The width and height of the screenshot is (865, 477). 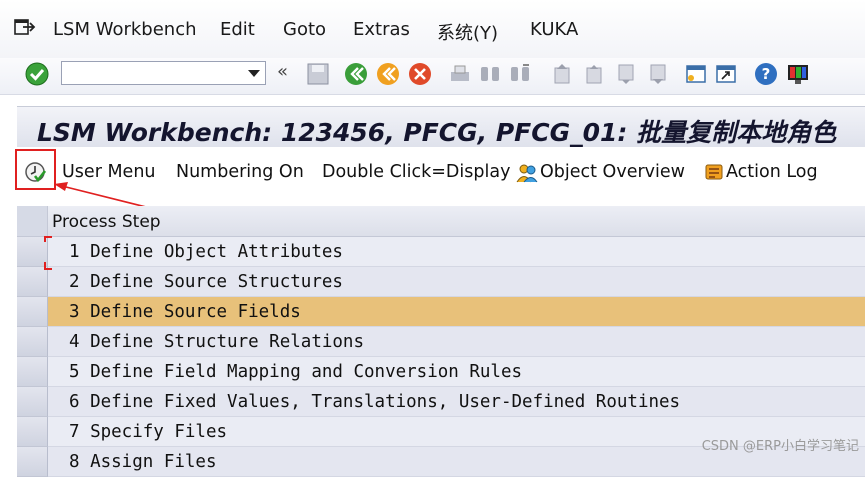 I want to click on last-page-icon, so click(x=658, y=74).